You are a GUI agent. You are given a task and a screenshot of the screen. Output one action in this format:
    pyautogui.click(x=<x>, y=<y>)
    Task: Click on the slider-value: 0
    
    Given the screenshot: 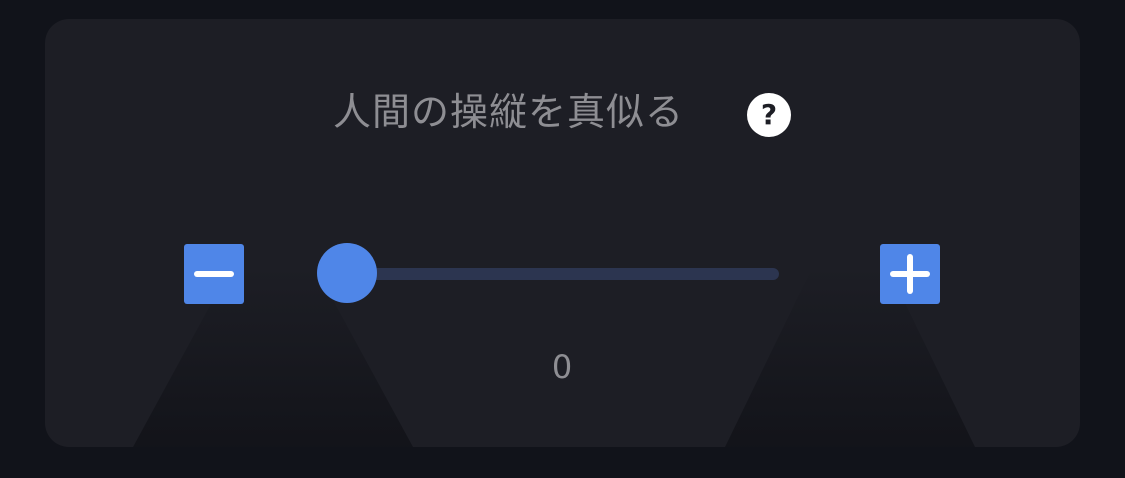 What is the action you would take?
    pyautogui.click(x=562, y=367)
    